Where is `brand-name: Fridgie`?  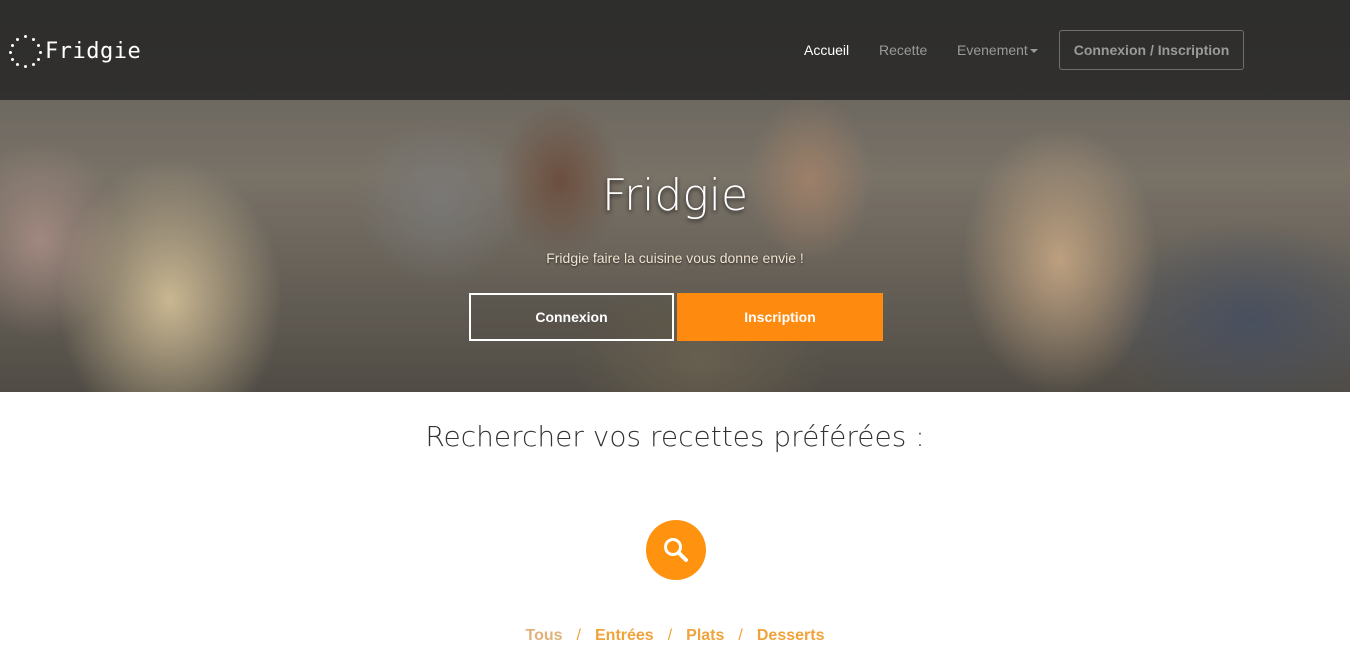 brand-name: Fridgie is located at coordinates (93, 51).